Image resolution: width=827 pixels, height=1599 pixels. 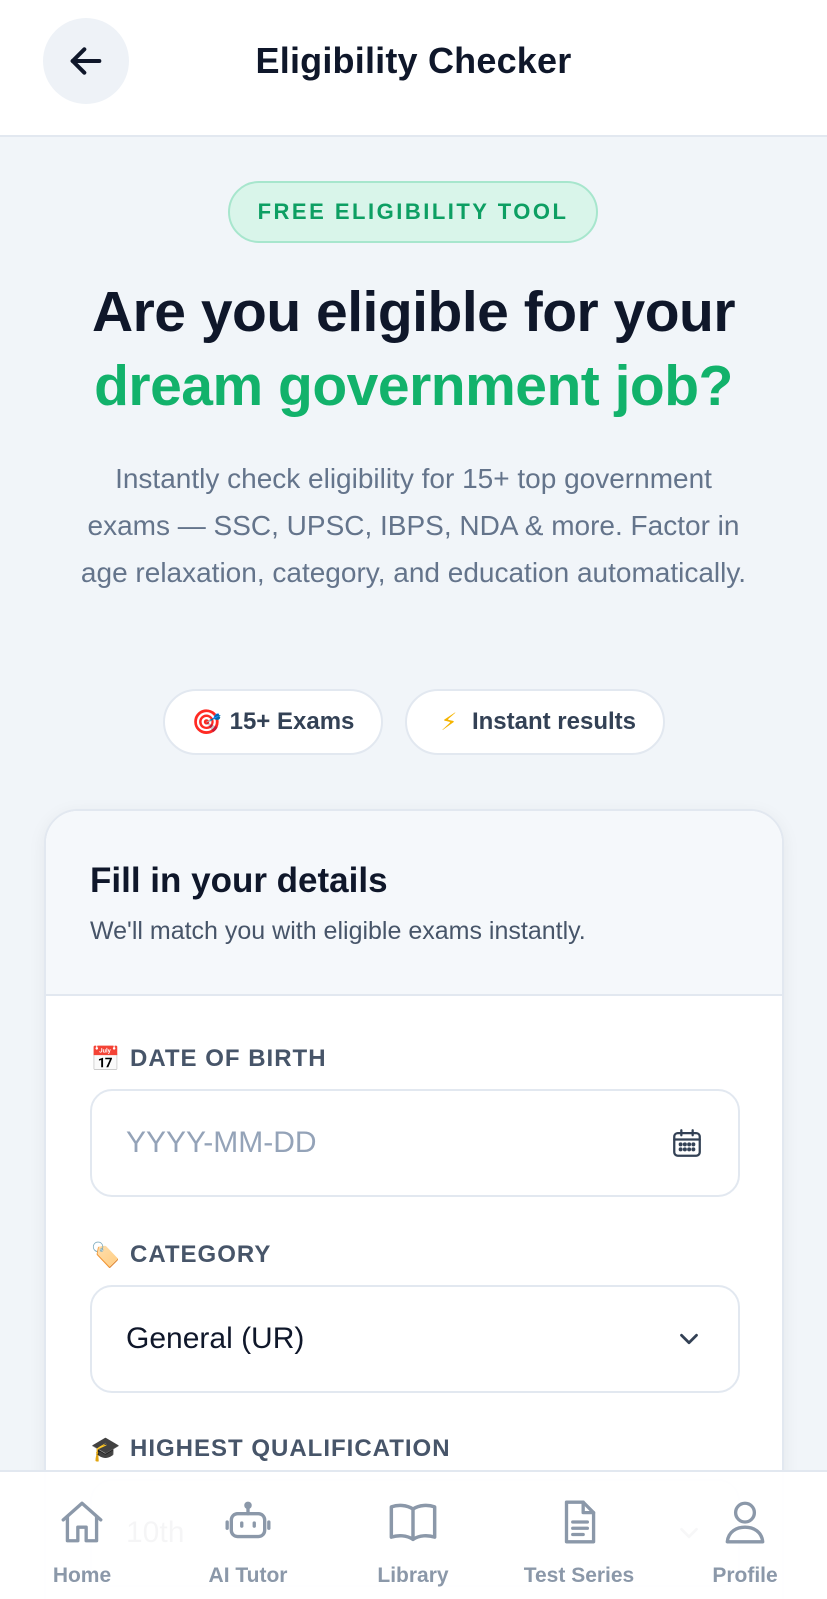 I want to click on chip-label: 15+ Exams, so click(x=292, y=721).